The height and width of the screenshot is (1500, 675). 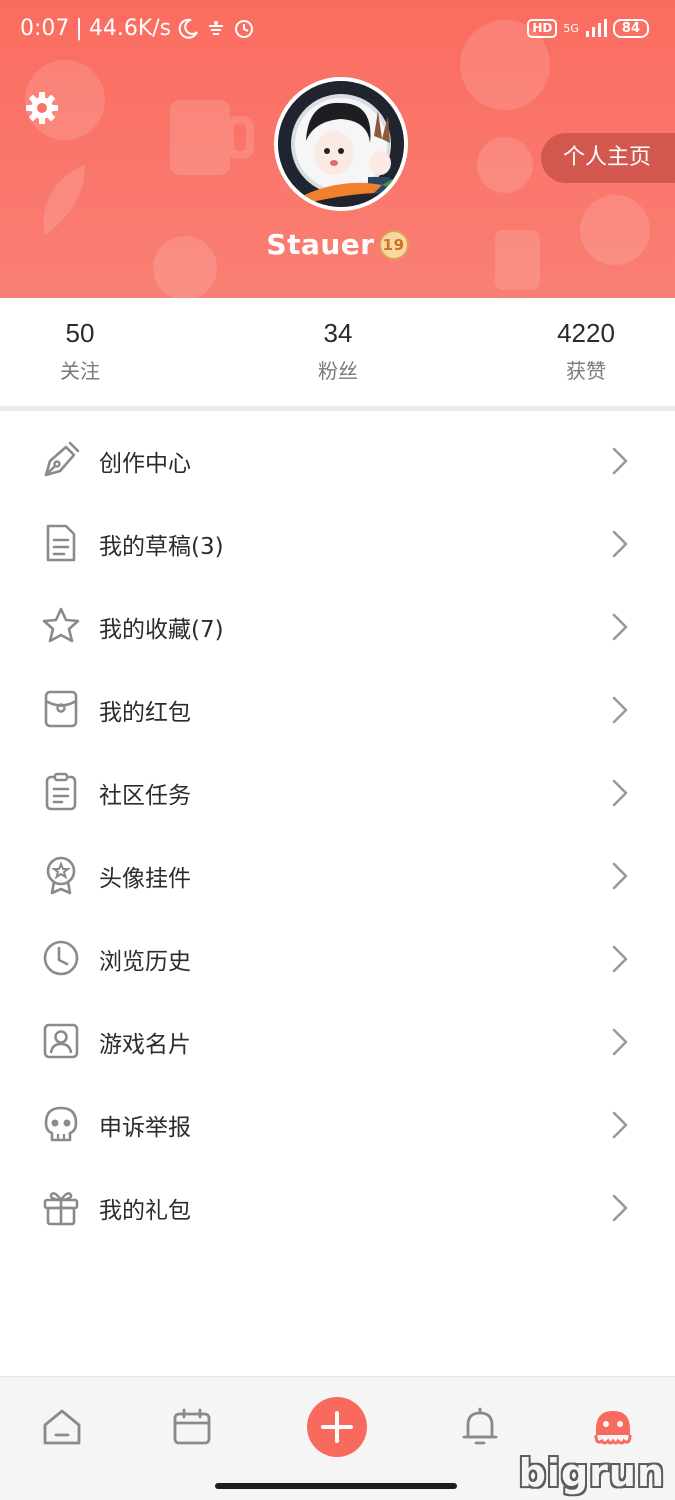 What do you see at coordinates (337, 460) in the screenshot?
I see `menu-item-creation-center: 创作中心` at bounding box center [337, 460].